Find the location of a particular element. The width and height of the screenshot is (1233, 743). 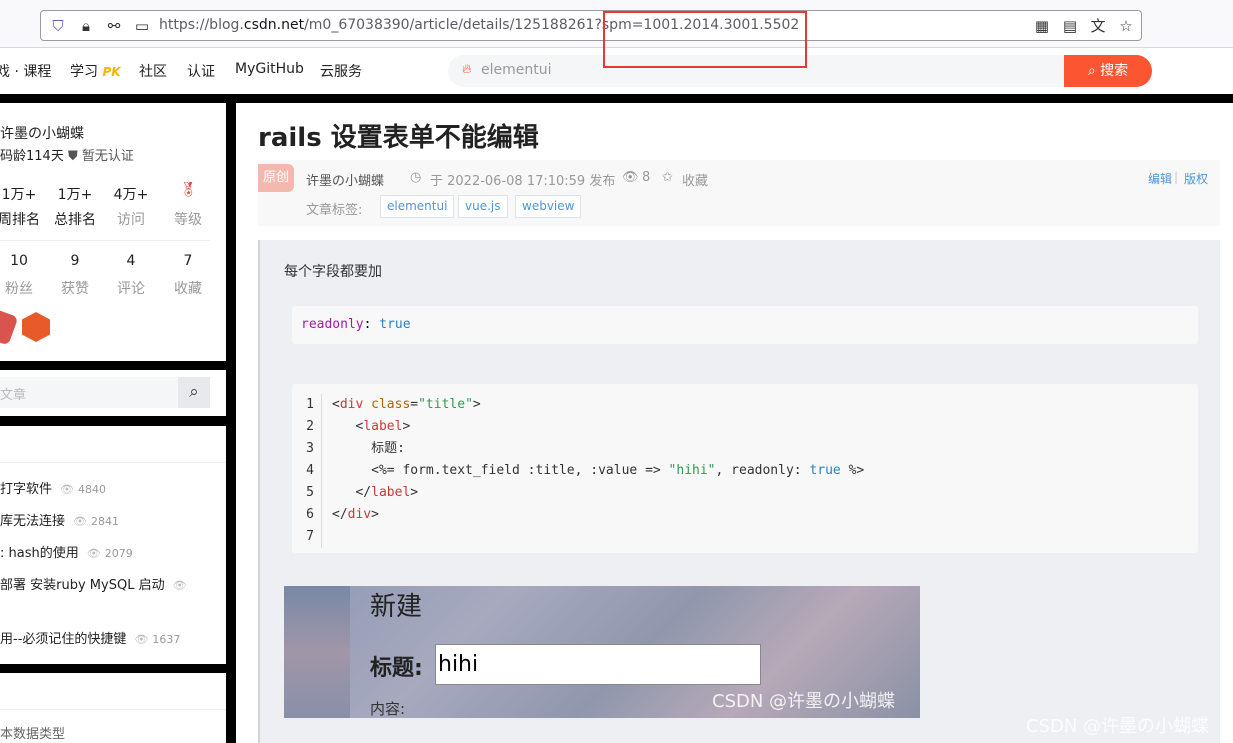

list-item: 部署 安装ruby MySQL 启动 👁︎ is located at coordinates (93, 583).